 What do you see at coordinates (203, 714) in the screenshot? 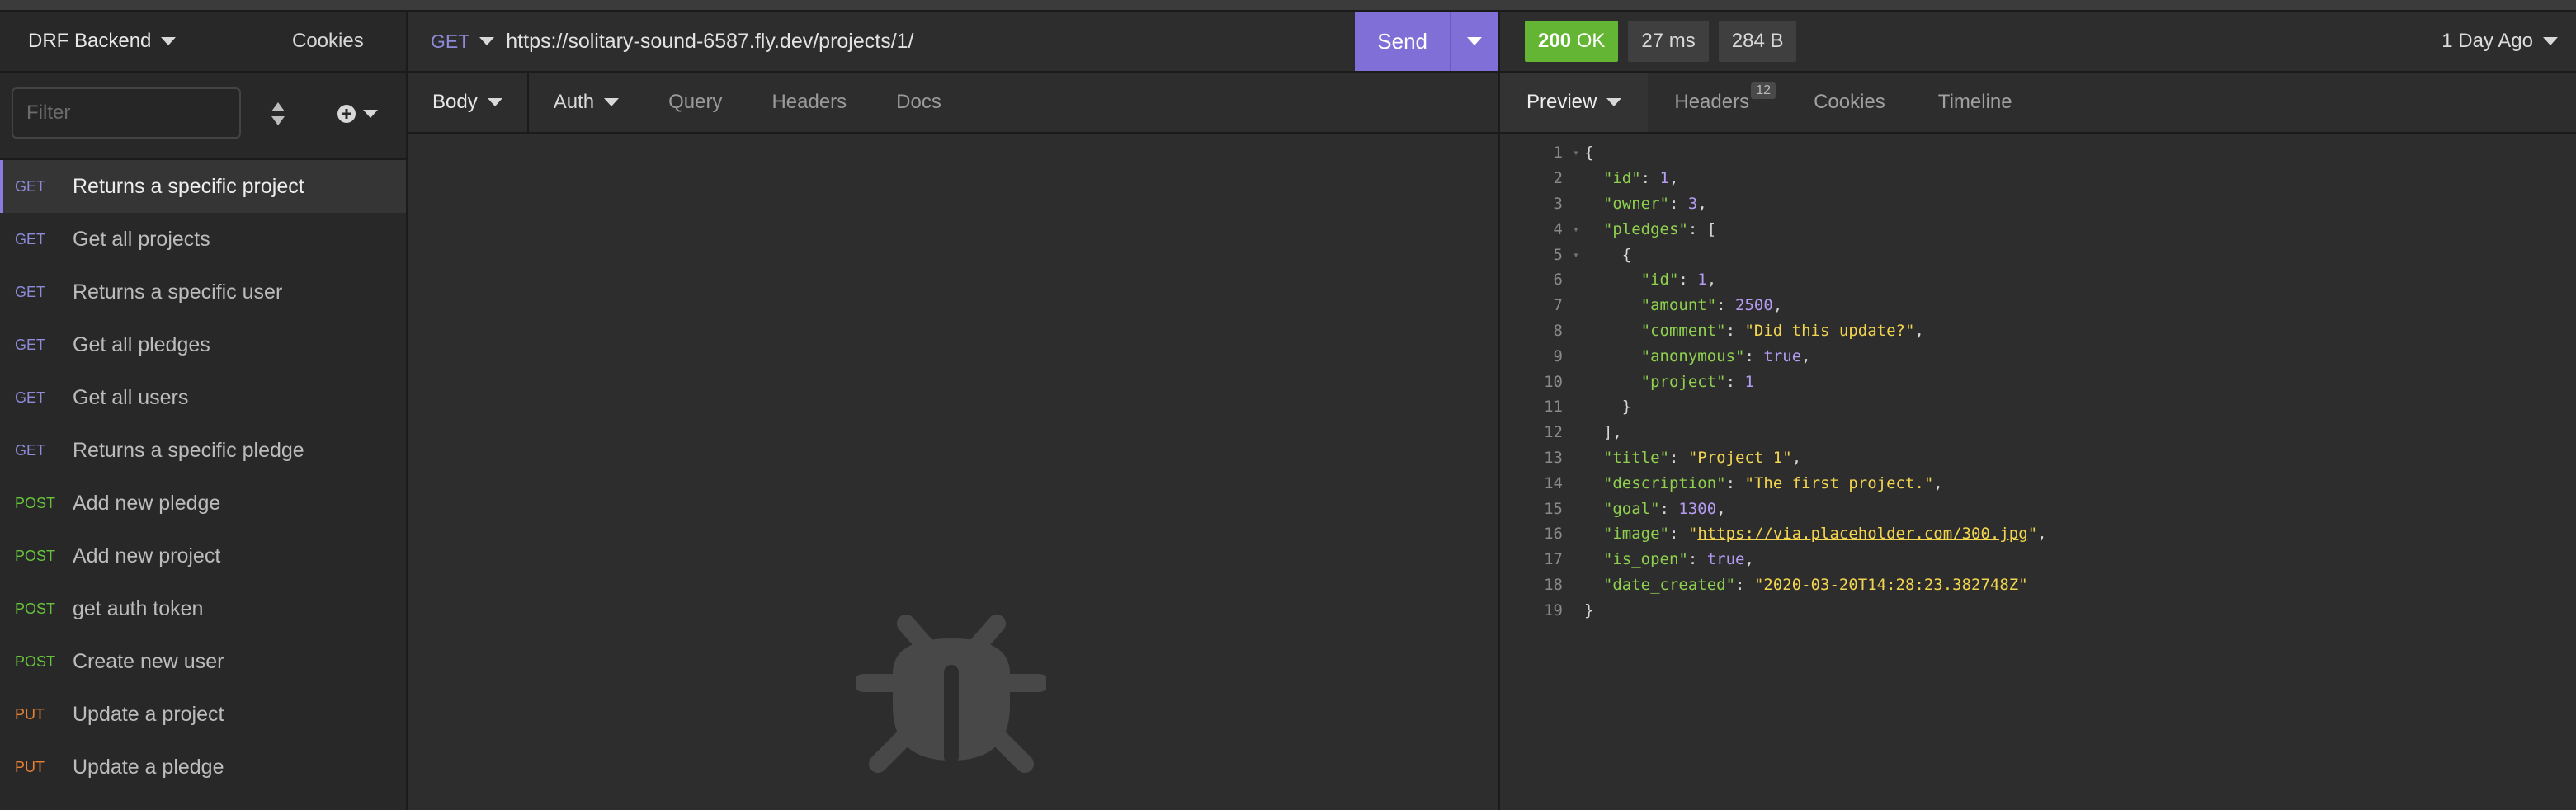
I see `request-item: PUT Update a project` at bounding box center [203, 714].